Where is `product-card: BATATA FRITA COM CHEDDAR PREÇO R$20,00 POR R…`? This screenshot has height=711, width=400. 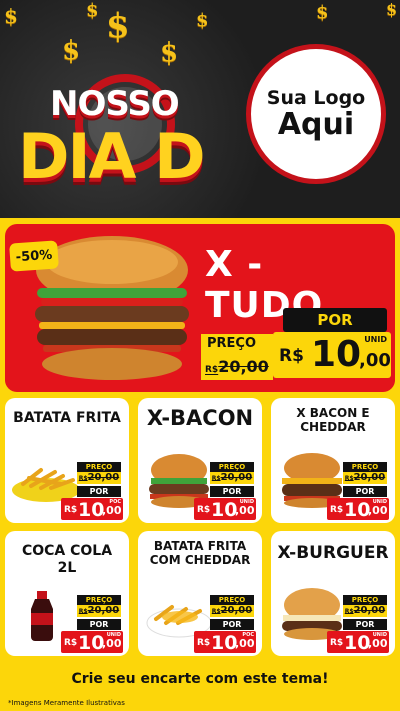 product-card: BATATA FRITA COM CHEDDAR PREÇO R$20,00 POR R… is located at coordinates (200, 593).